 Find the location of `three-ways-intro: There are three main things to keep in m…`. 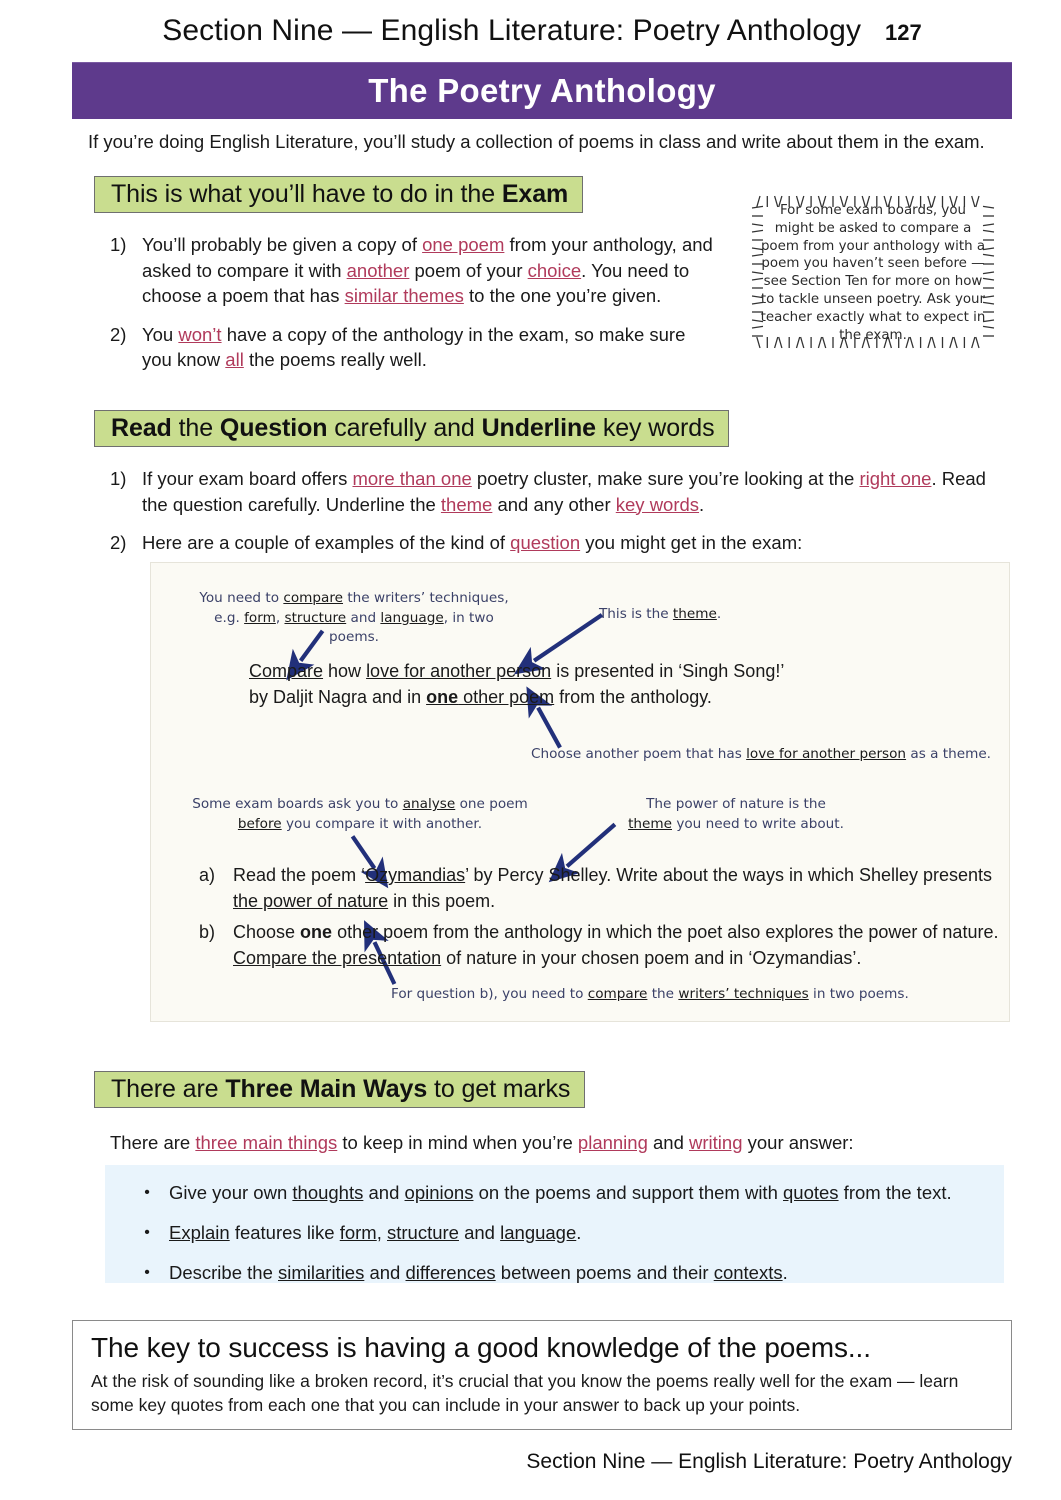

three-ways-intro: There are three main things to keep in m… is located at coordinates (482, 1142).